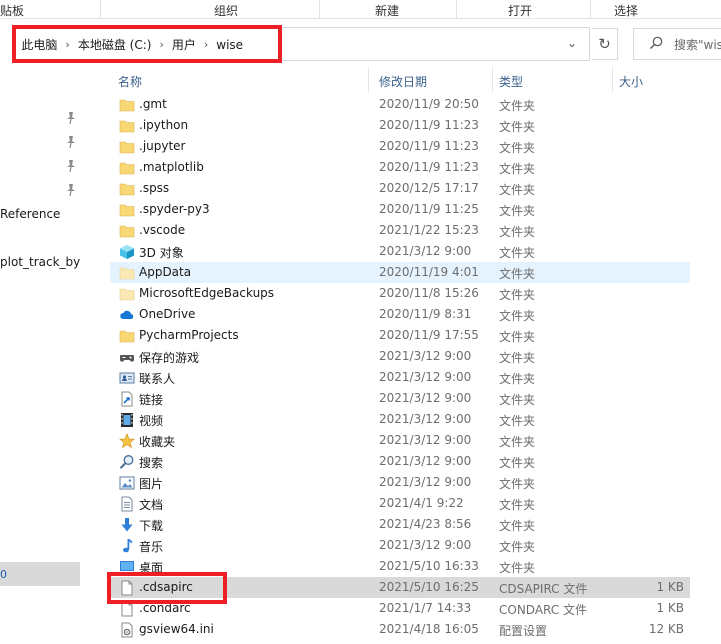 Image resolution: width=721 pixels, height=644 pixels. I want to click on table-row: .matplotlib 2020/11/9 11:23 文件夹, so click(400, 167).